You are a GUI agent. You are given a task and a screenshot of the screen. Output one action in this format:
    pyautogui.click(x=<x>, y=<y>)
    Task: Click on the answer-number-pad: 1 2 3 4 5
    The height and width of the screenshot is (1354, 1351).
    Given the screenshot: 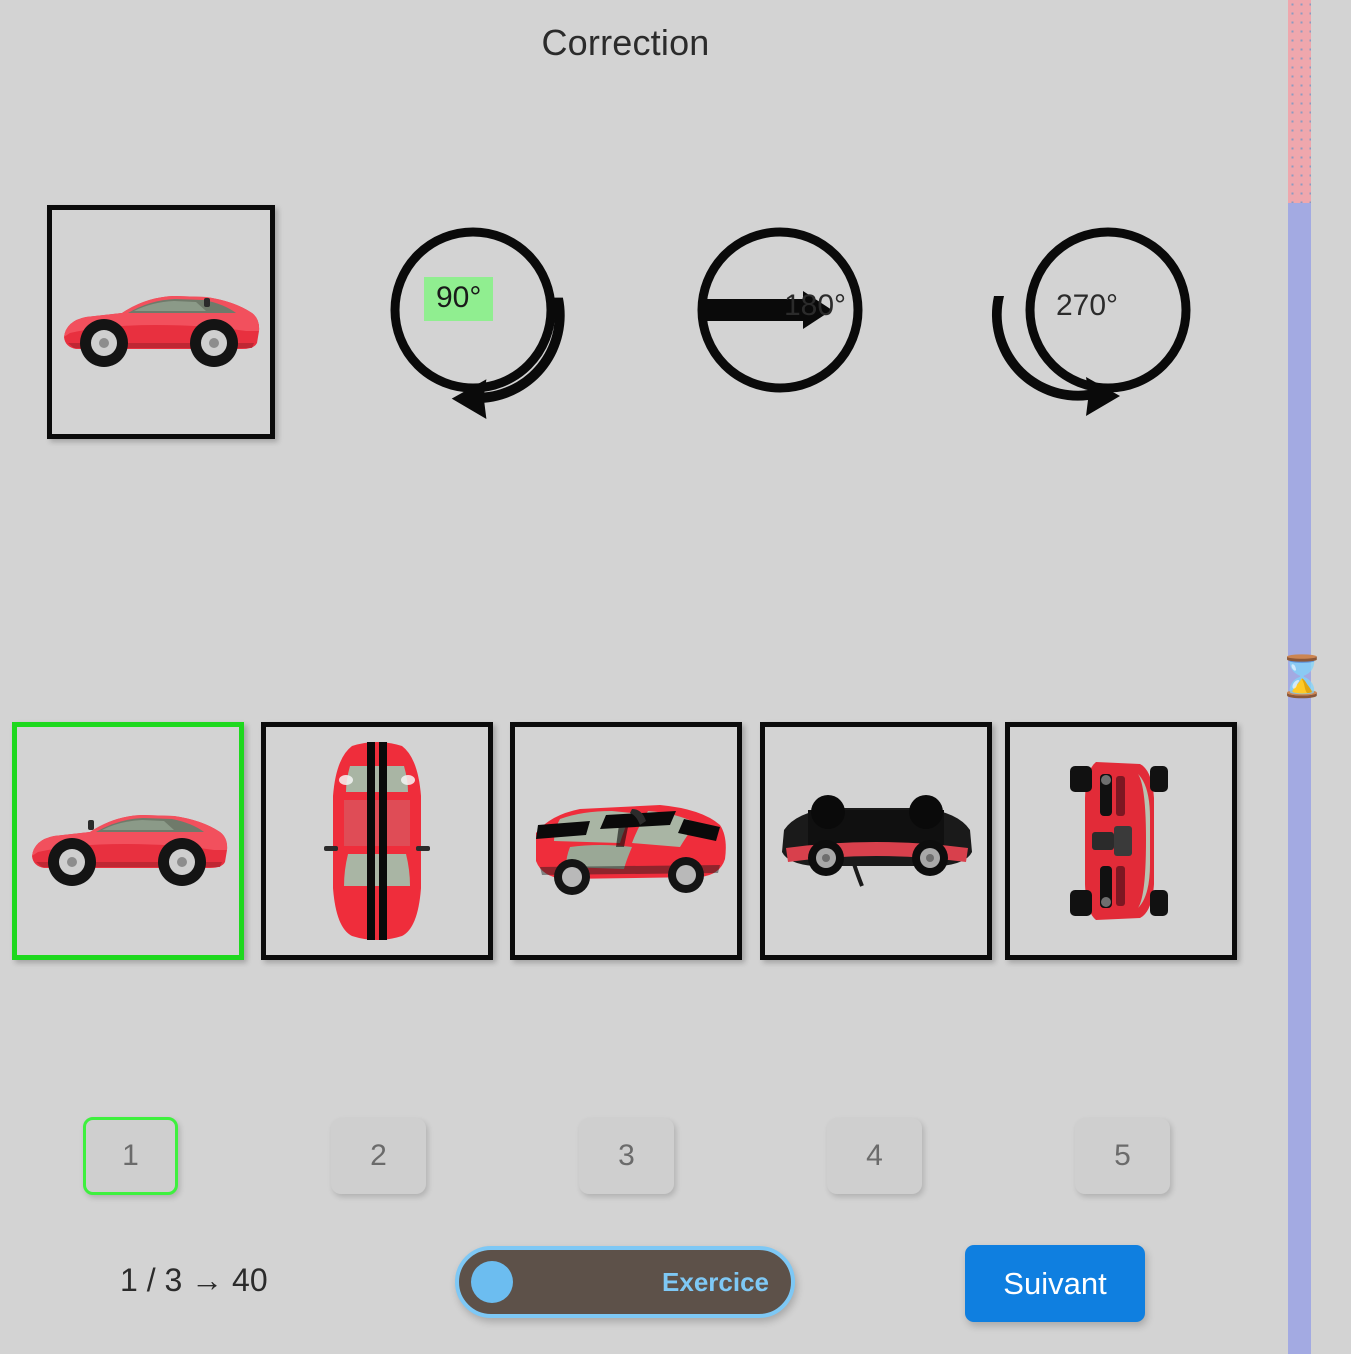 What is the action you would take?
    pyautogui.click(x=643, y=1158)
    